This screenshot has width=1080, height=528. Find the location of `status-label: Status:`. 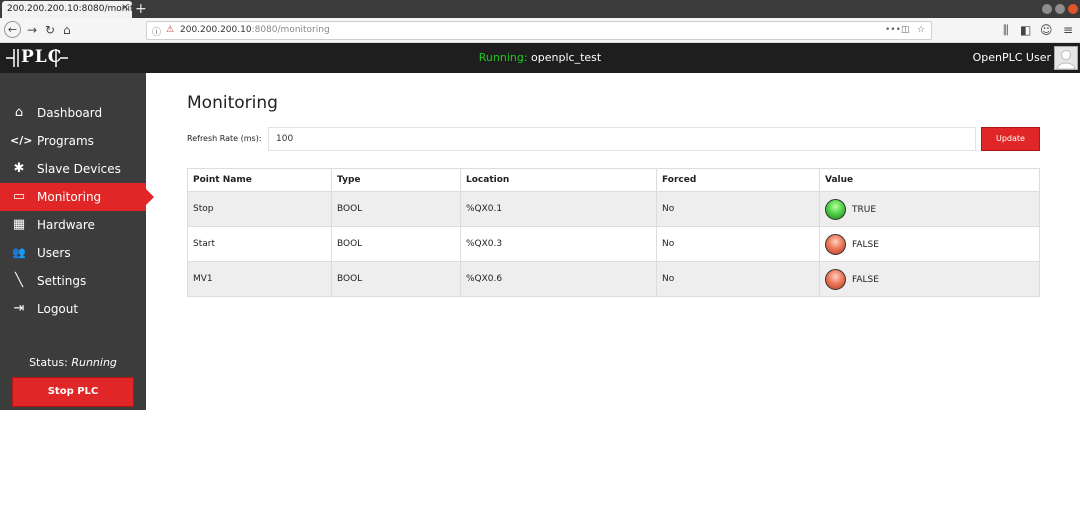

status-label: Status: is located at coordinates (48, 362).